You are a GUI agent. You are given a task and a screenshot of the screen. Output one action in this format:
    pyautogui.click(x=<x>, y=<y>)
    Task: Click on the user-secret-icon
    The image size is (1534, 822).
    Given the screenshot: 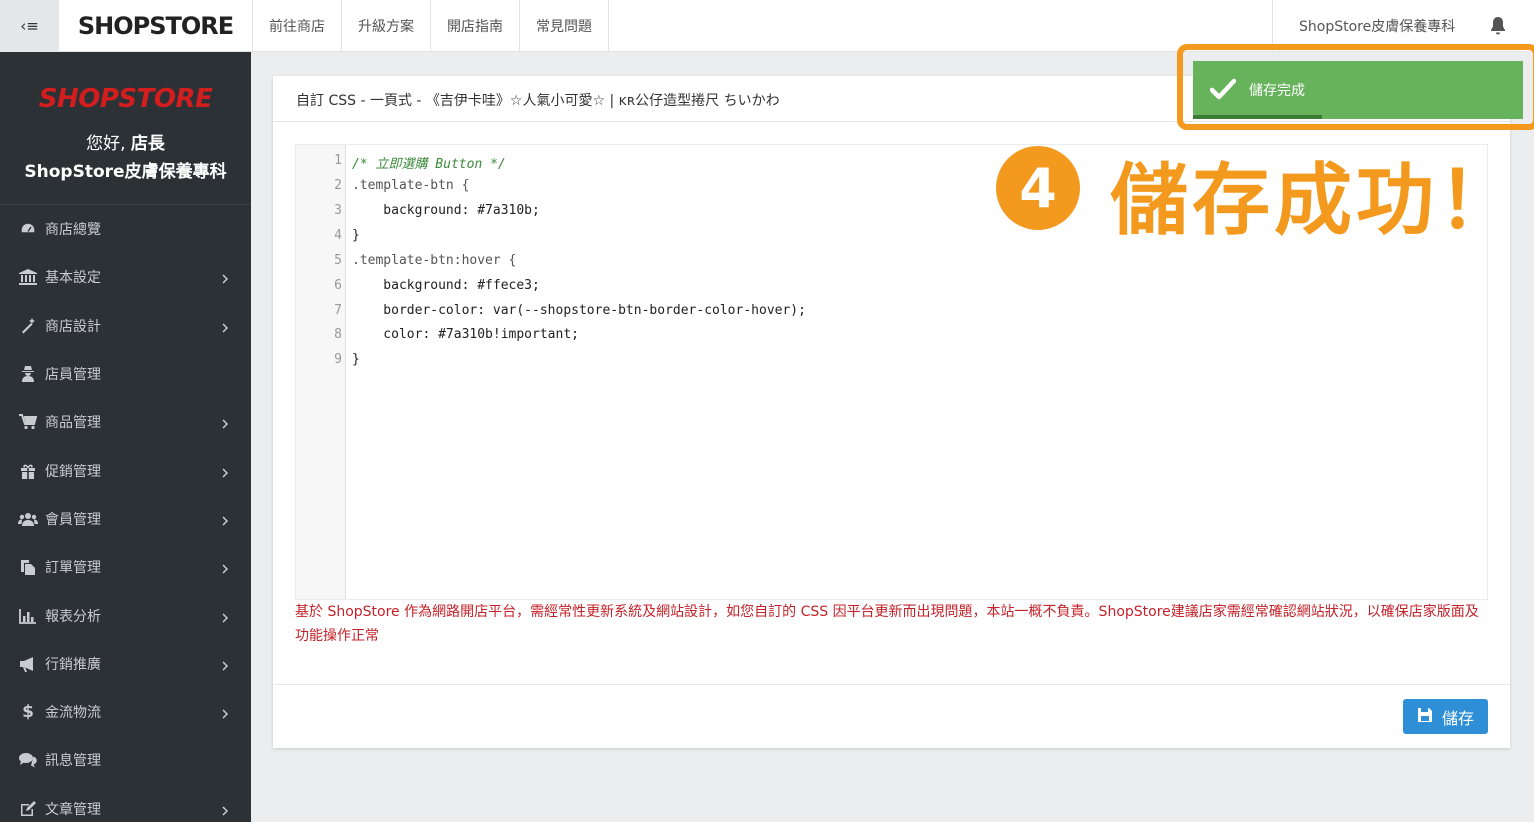 What is the action you would take?
    pyautogui.click(x=28, y=374)
    